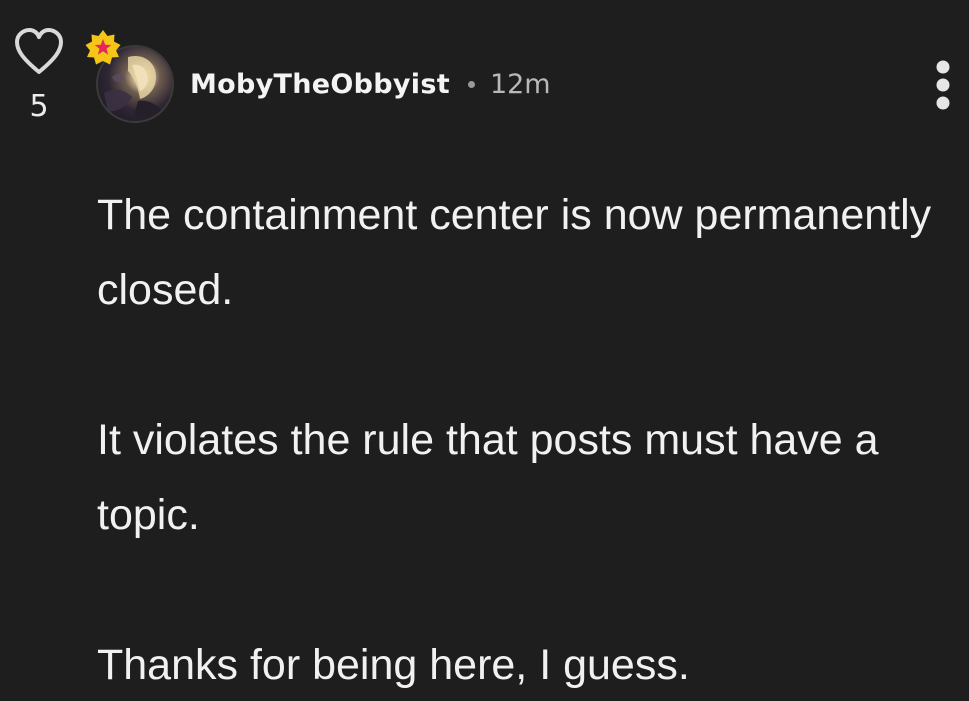  What do you see at coordinates (393, 665) in the screenshot?
I see `post-paragraph: Thanks for being here, I guess.` at bounding box center [393, 665].